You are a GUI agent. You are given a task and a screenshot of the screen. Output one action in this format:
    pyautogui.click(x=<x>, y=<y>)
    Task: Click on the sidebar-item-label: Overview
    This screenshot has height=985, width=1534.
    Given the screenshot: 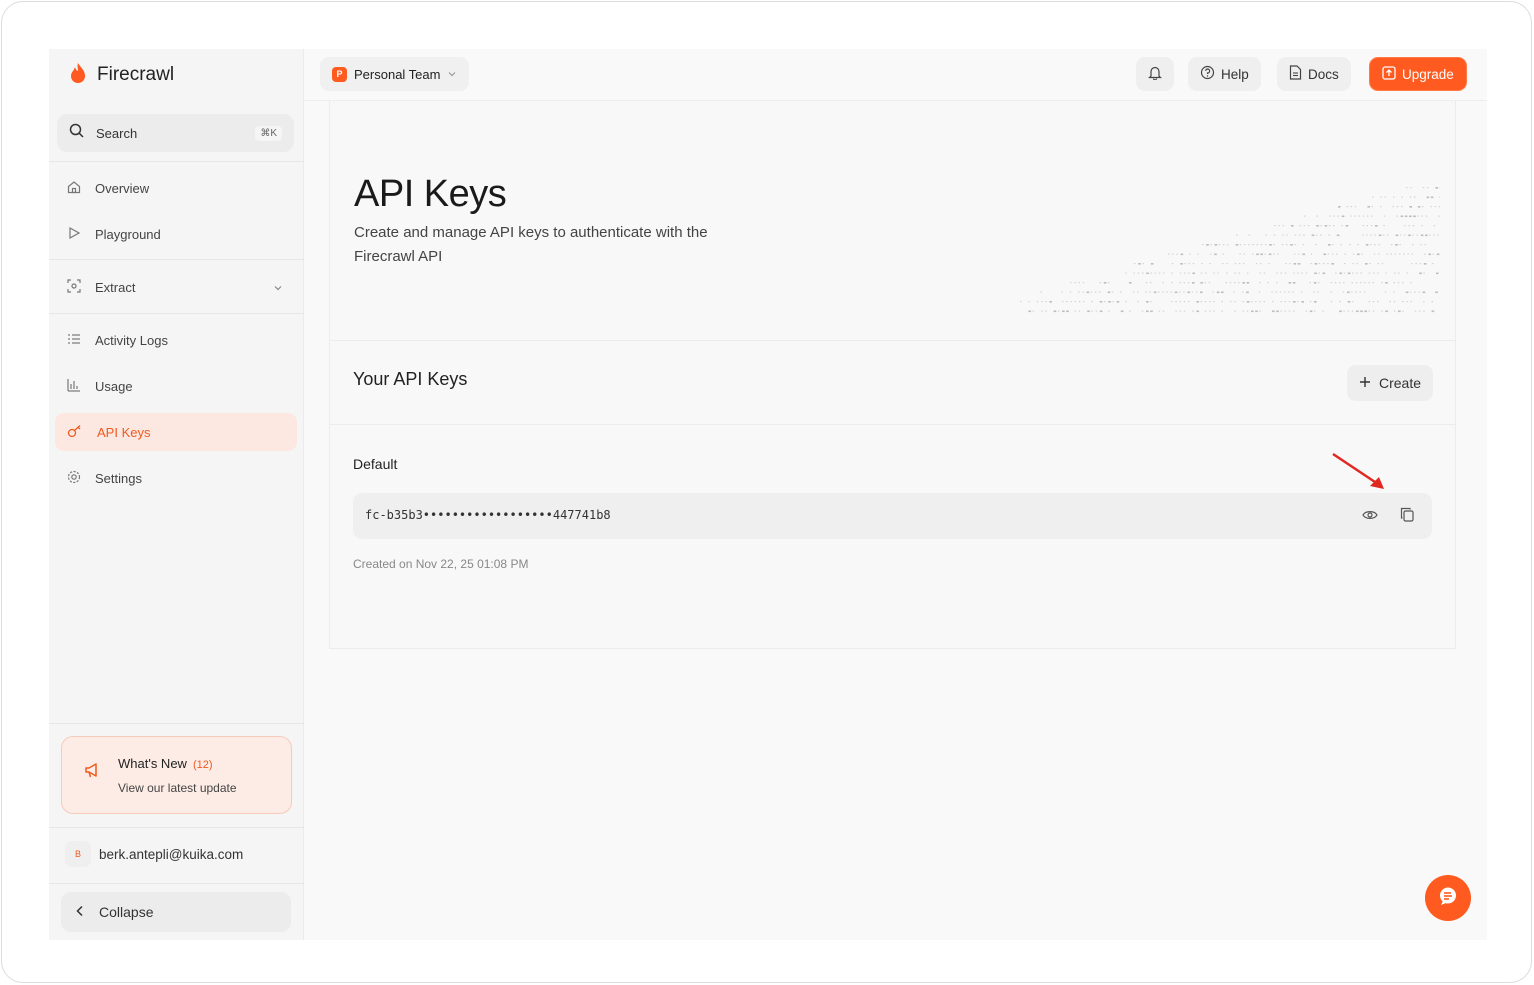 What is the action you would take?
    pyautogui.click(x=122, y=188)
    